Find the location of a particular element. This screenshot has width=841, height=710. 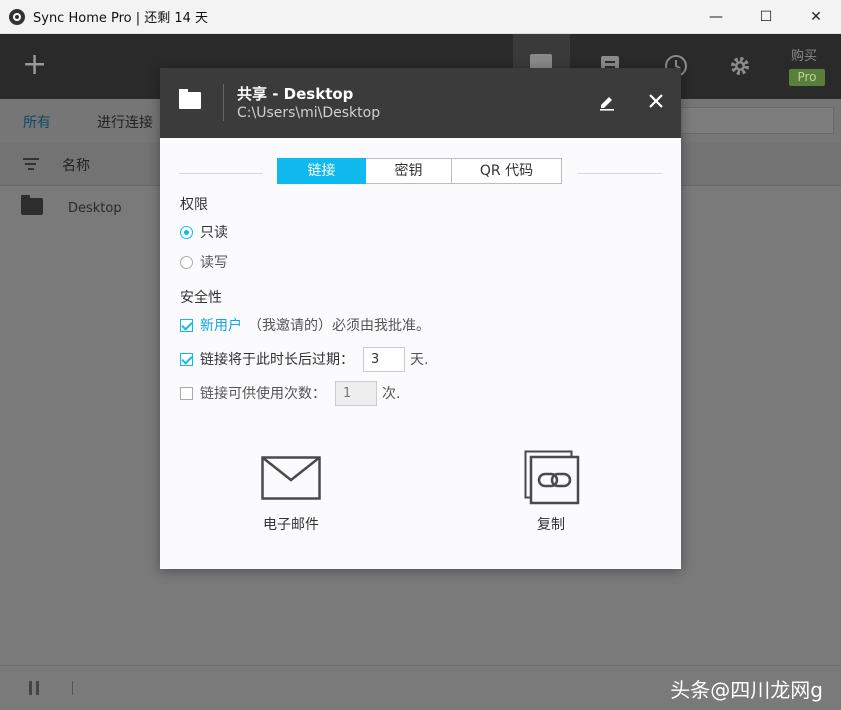

read-write-label: 读写 is located at coordinates (214, 263).